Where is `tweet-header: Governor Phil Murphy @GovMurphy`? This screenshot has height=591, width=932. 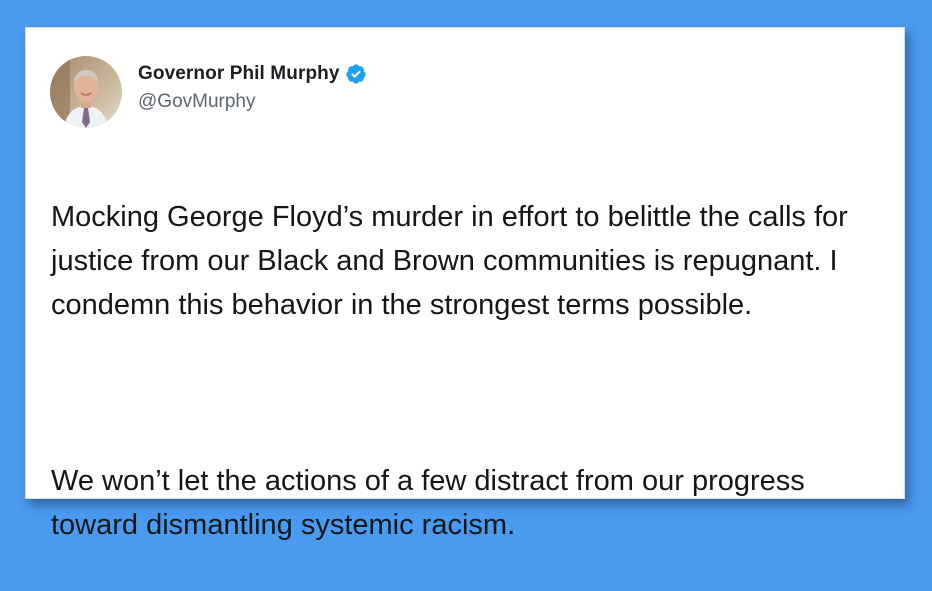 tweet-header: Governor Phil Murphy @GovMurphy is located at coordinates (208, 92).